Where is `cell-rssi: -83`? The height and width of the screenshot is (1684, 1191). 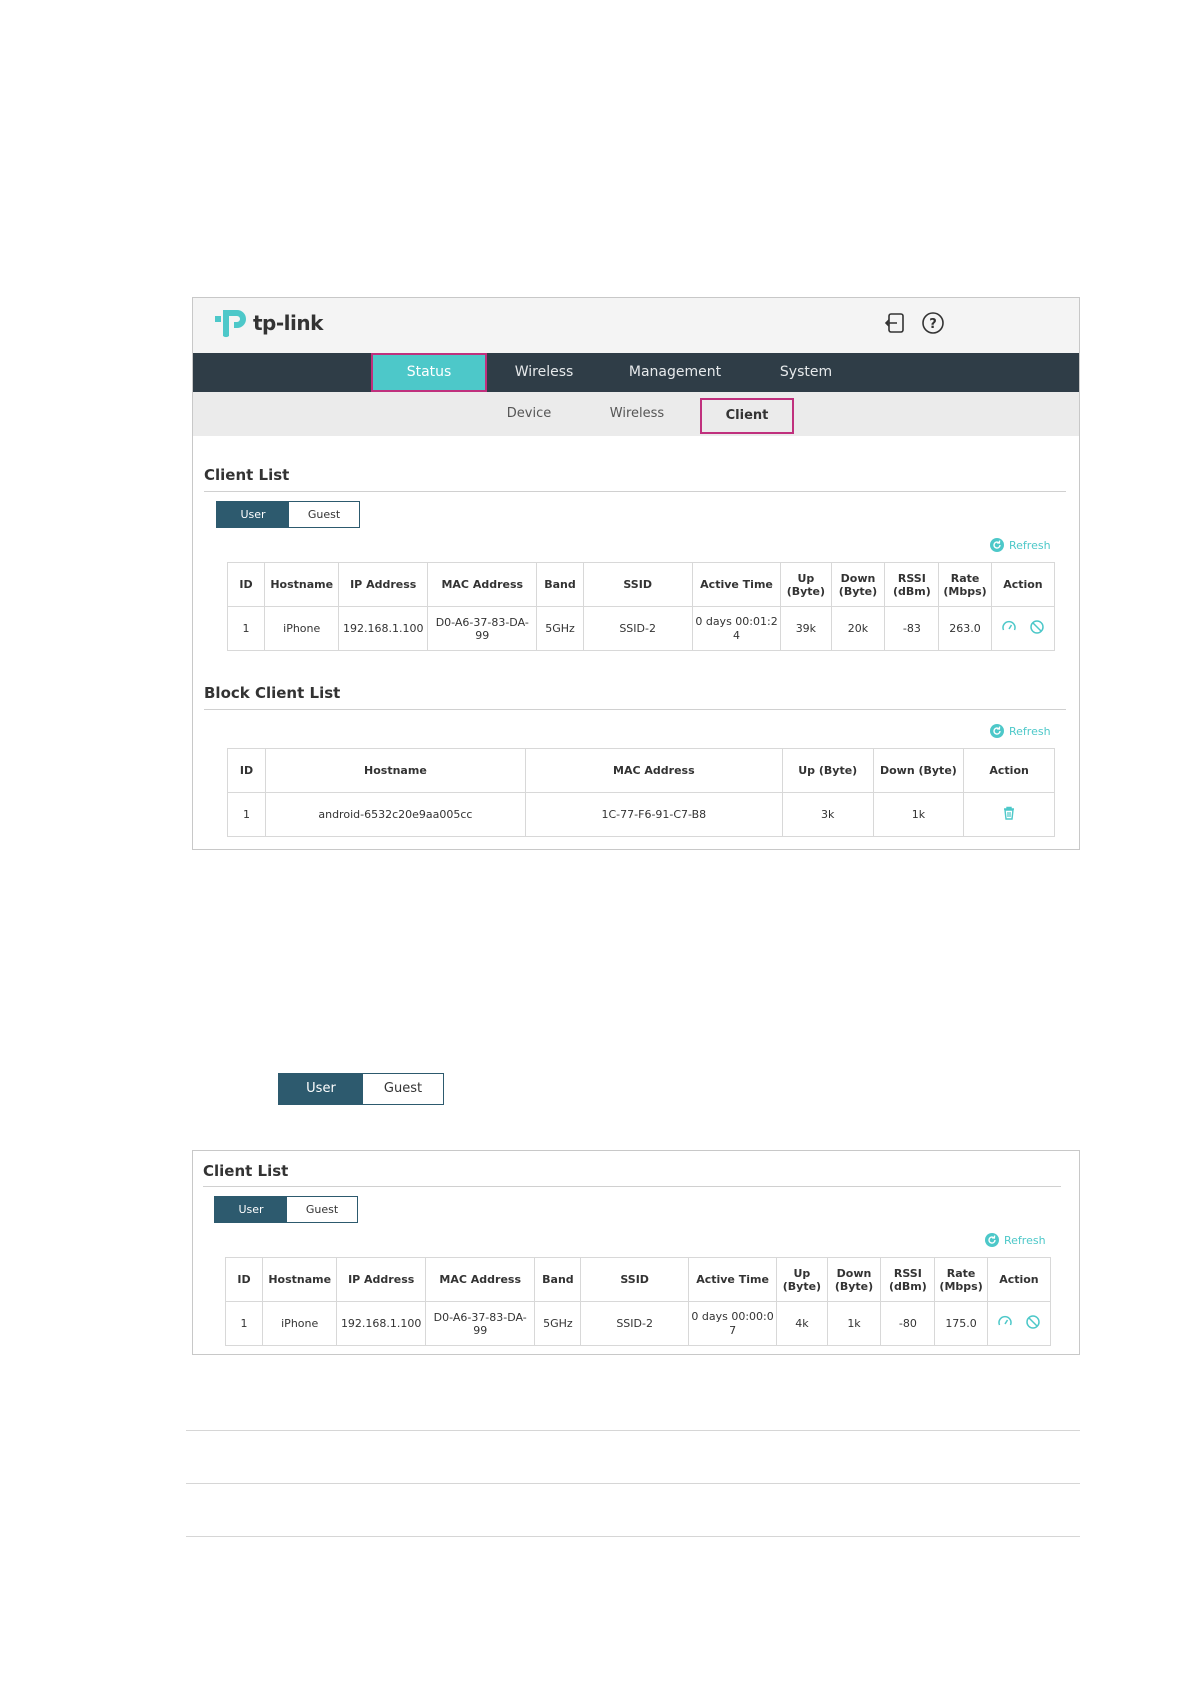 cell-rssi: -83 is located at coordinates (912, 628).